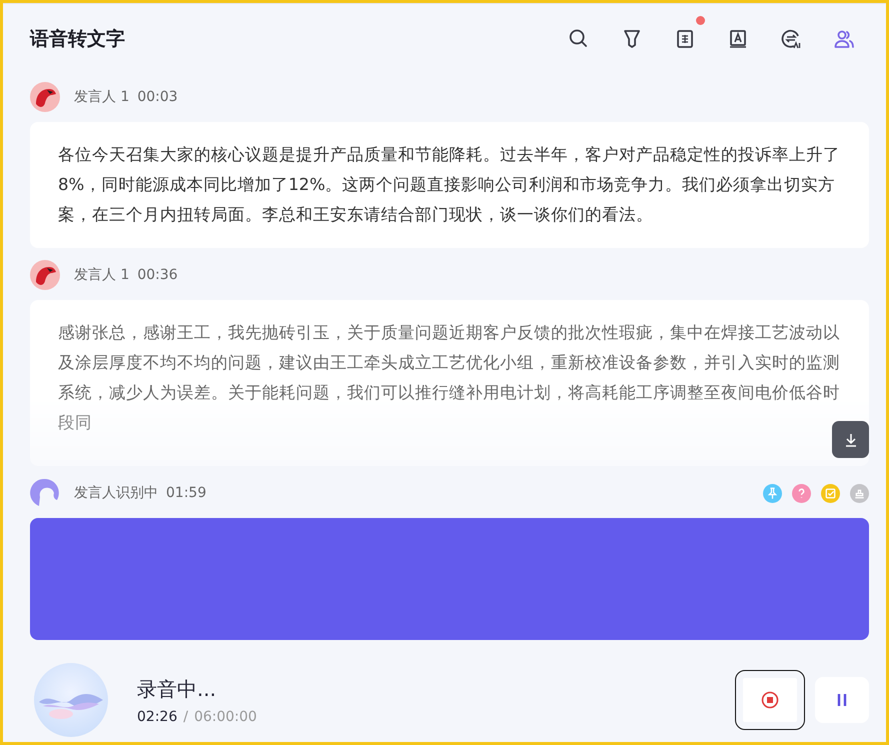 This screenshot has height=745, width=889. What do you see at coordinates (850, 439) in the screenshot?
I see `scroll-down-button` at bounding box center [850, 439].